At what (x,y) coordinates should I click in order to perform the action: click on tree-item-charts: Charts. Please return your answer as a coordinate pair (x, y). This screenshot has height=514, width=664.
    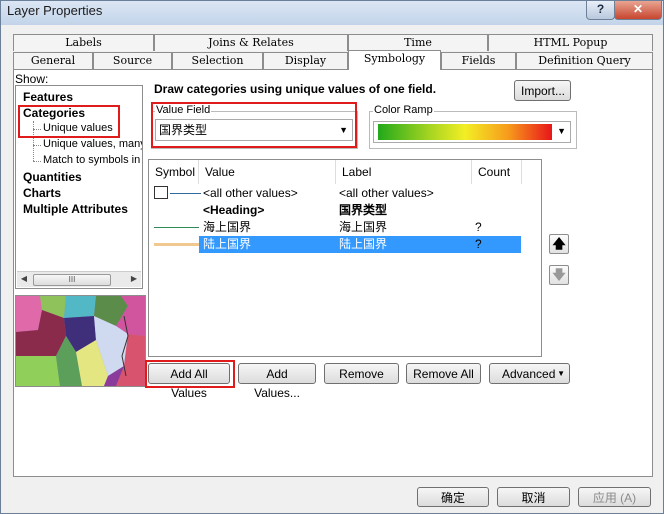
    Looking at the image, I should click on (42, 193).